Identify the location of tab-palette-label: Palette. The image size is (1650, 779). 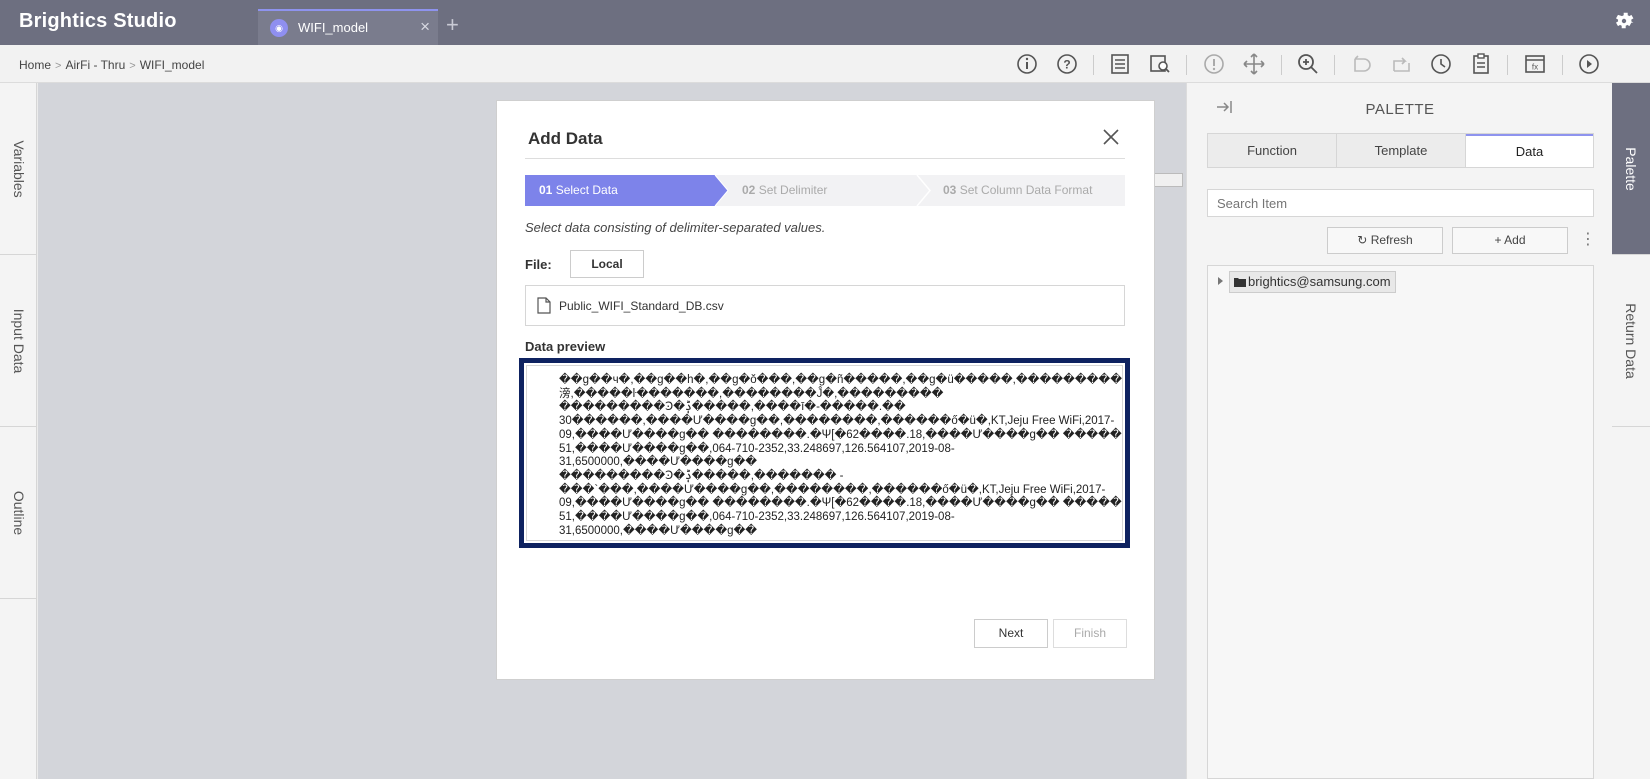
(1631, 168).